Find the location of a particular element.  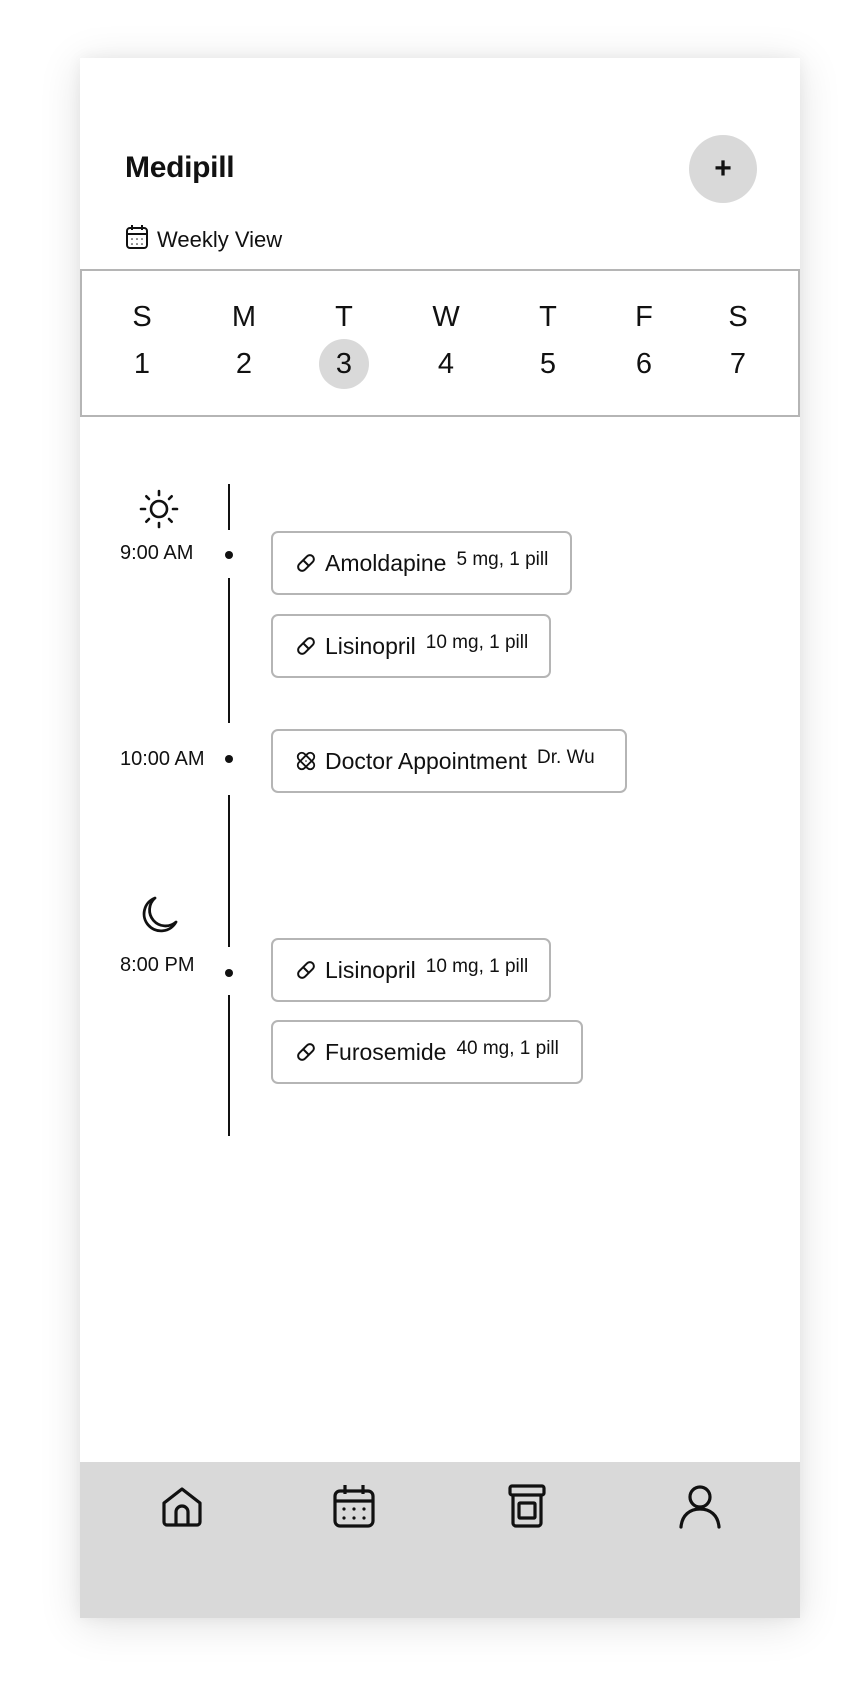

moon-icon is located at coordinates (159, 917).